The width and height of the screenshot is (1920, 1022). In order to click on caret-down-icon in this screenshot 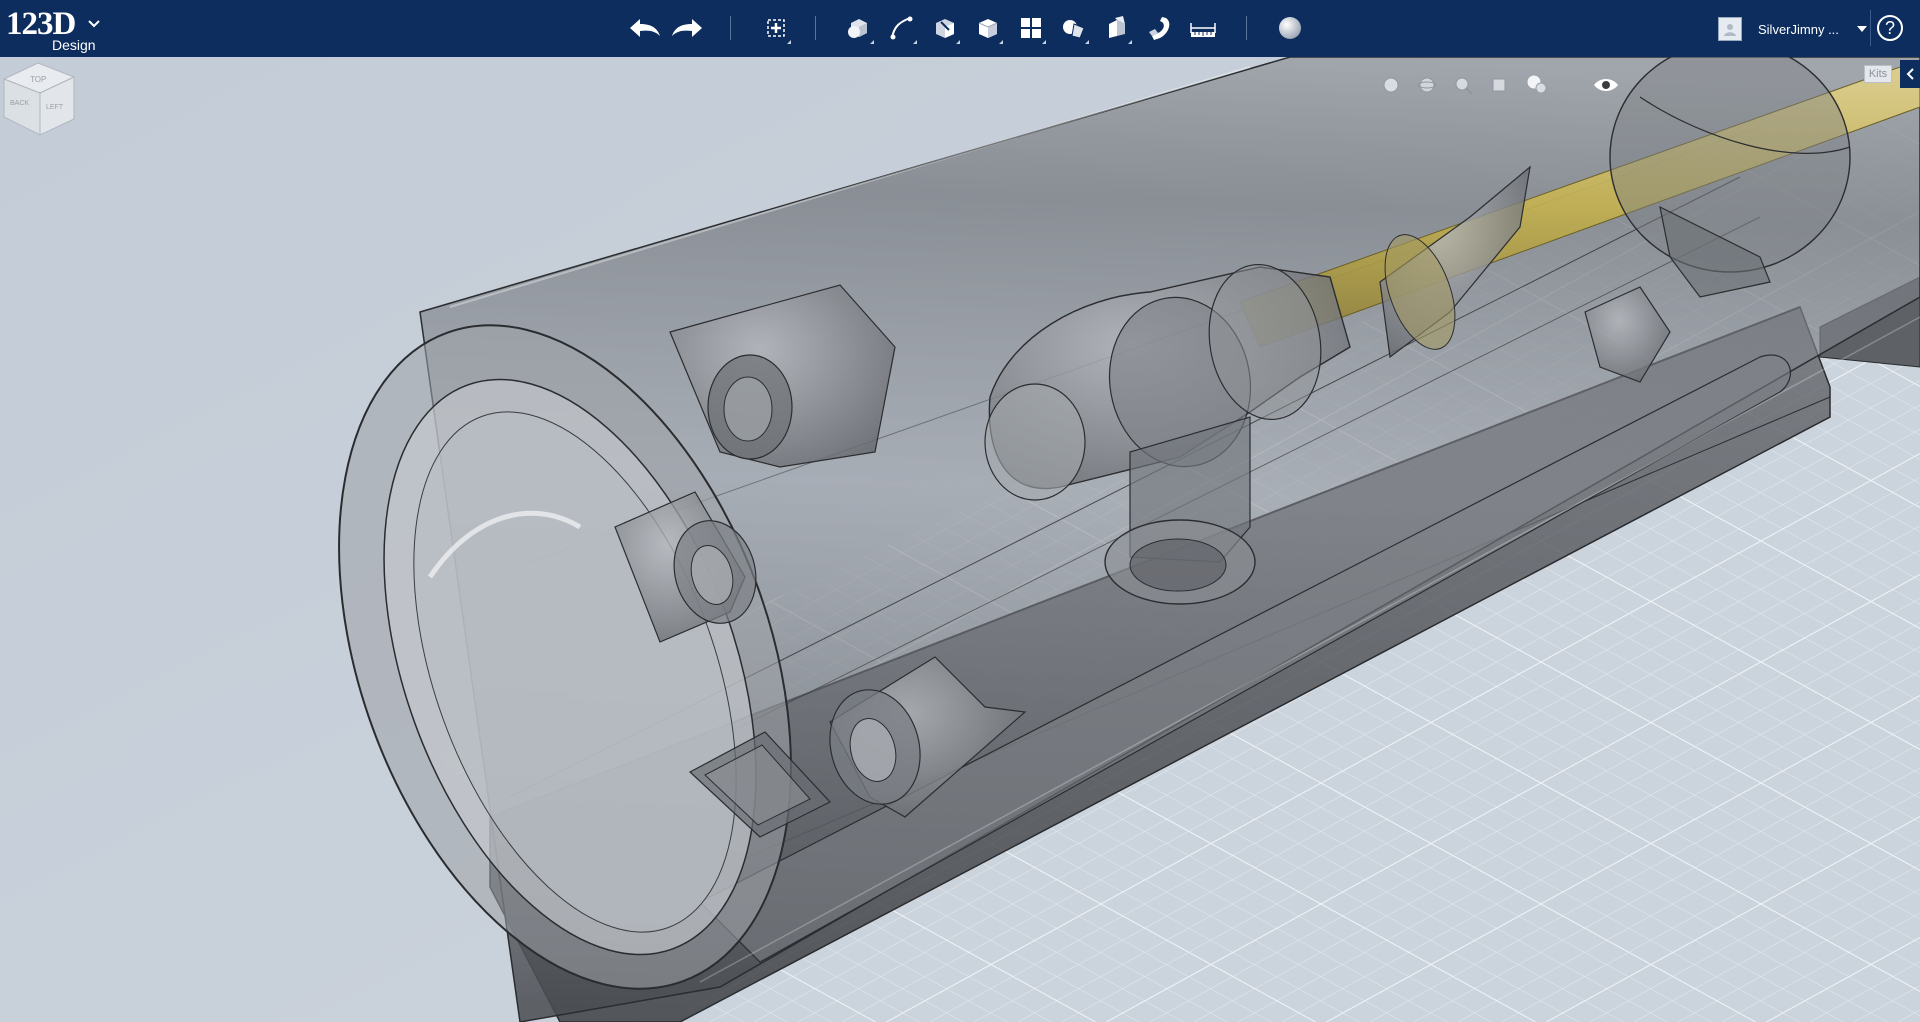, I will do `click(1861, 29)`.